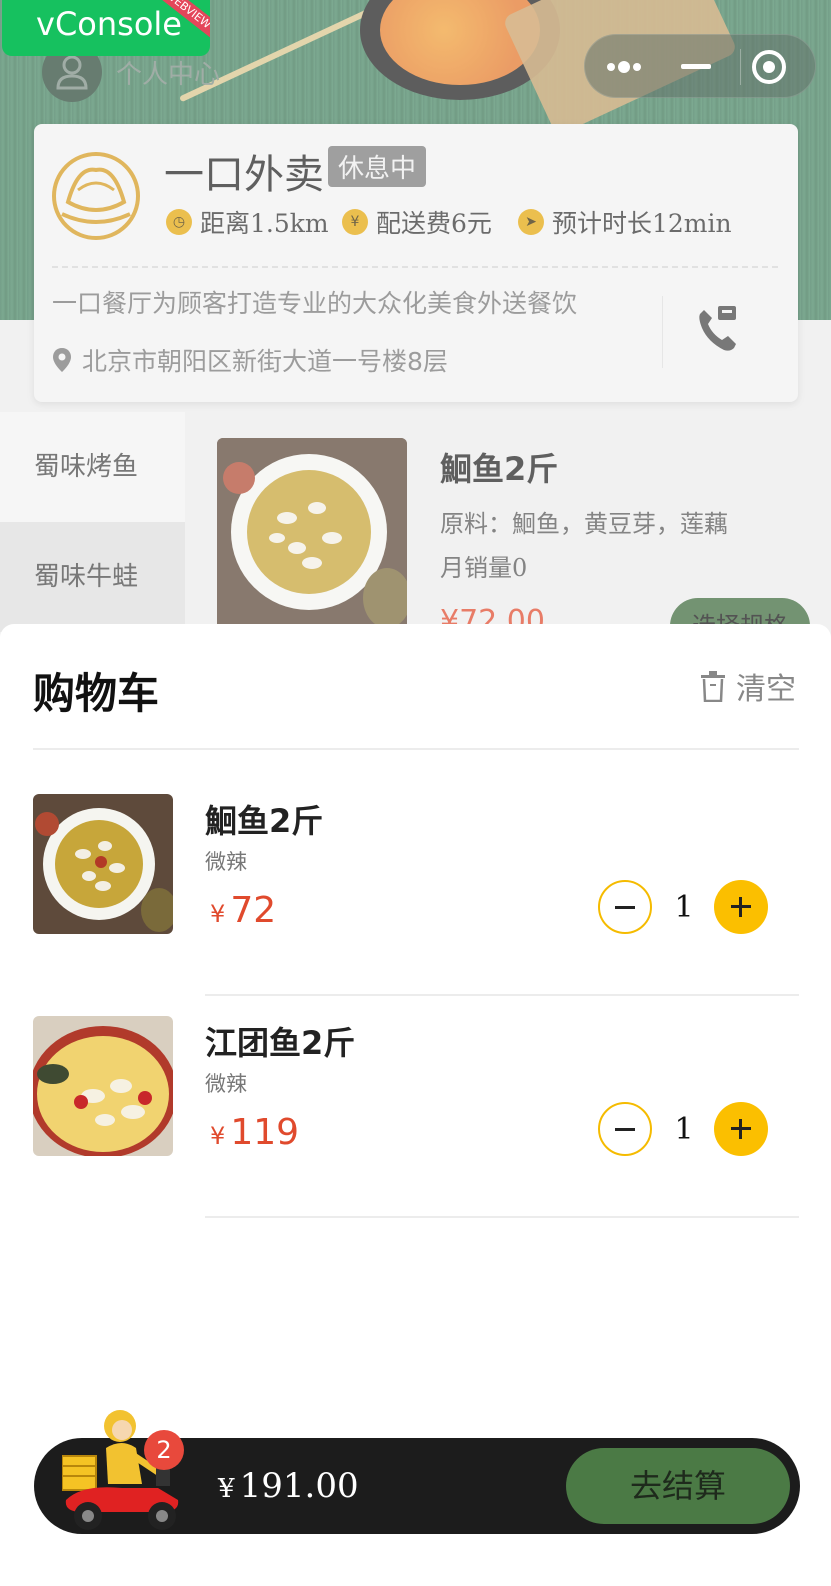  I want to click on cart-count-badge: 2, so click(164, 1450).